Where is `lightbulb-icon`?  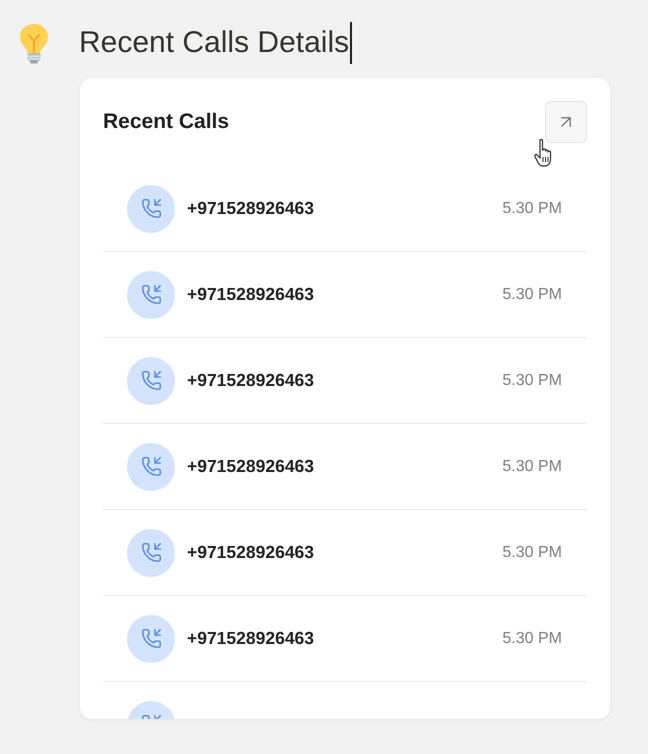
lightbulb-icon is located at coordinates (34, 43).